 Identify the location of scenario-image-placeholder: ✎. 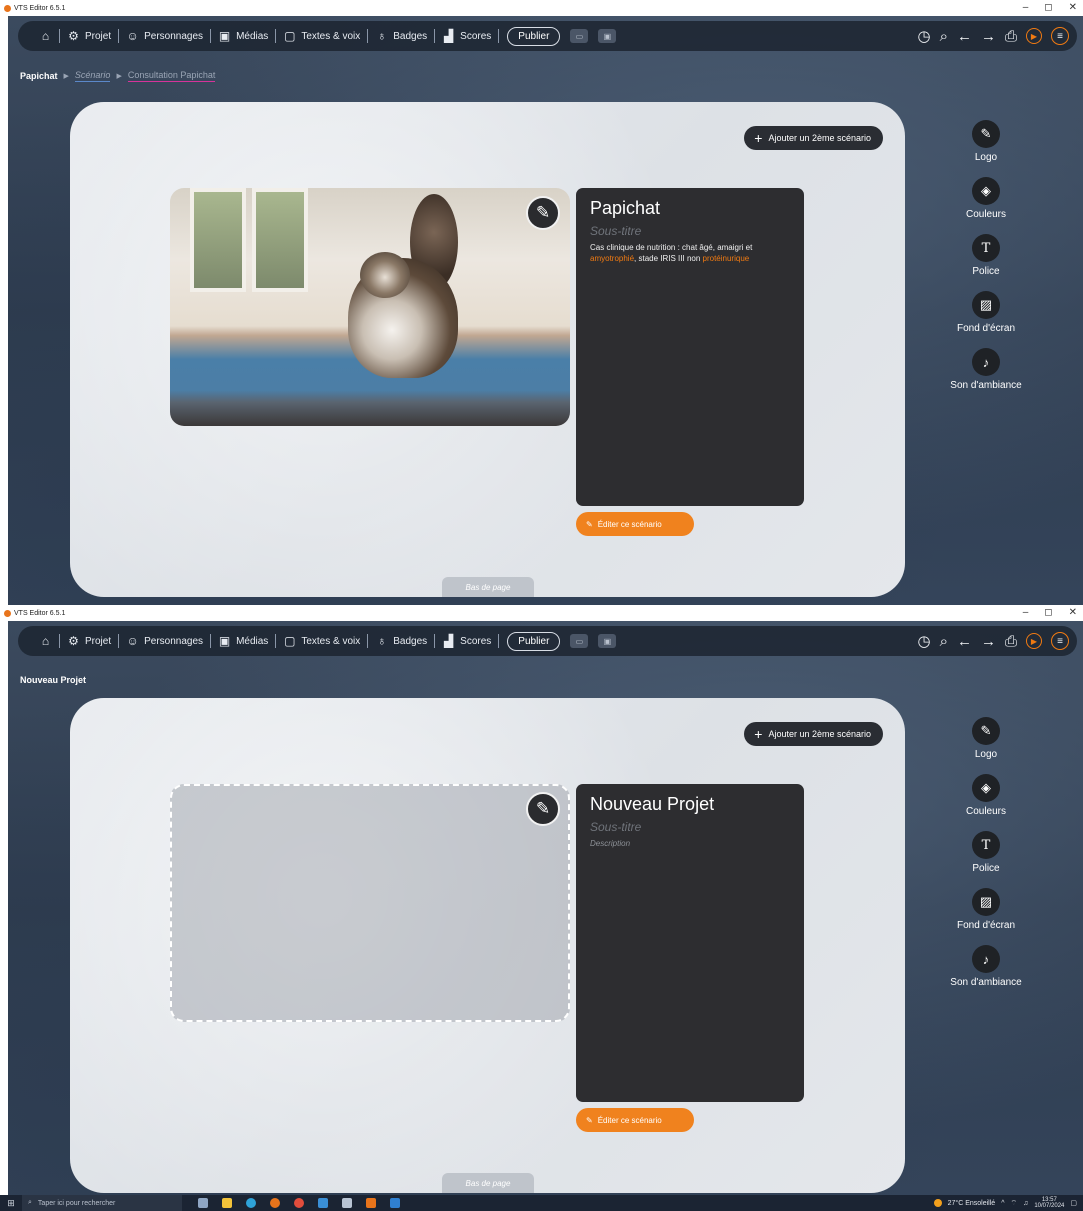
(370, 903).